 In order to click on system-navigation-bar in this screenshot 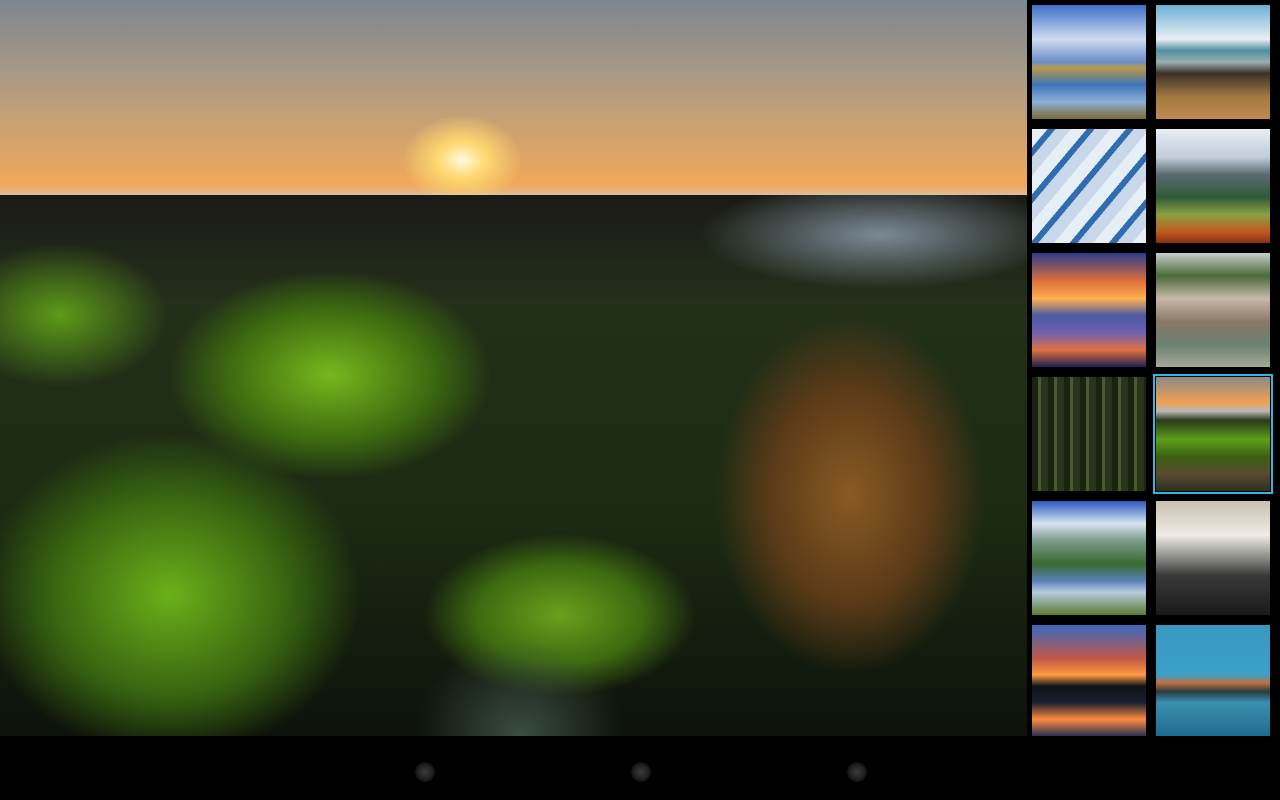, I will do `click(640, 768)`.